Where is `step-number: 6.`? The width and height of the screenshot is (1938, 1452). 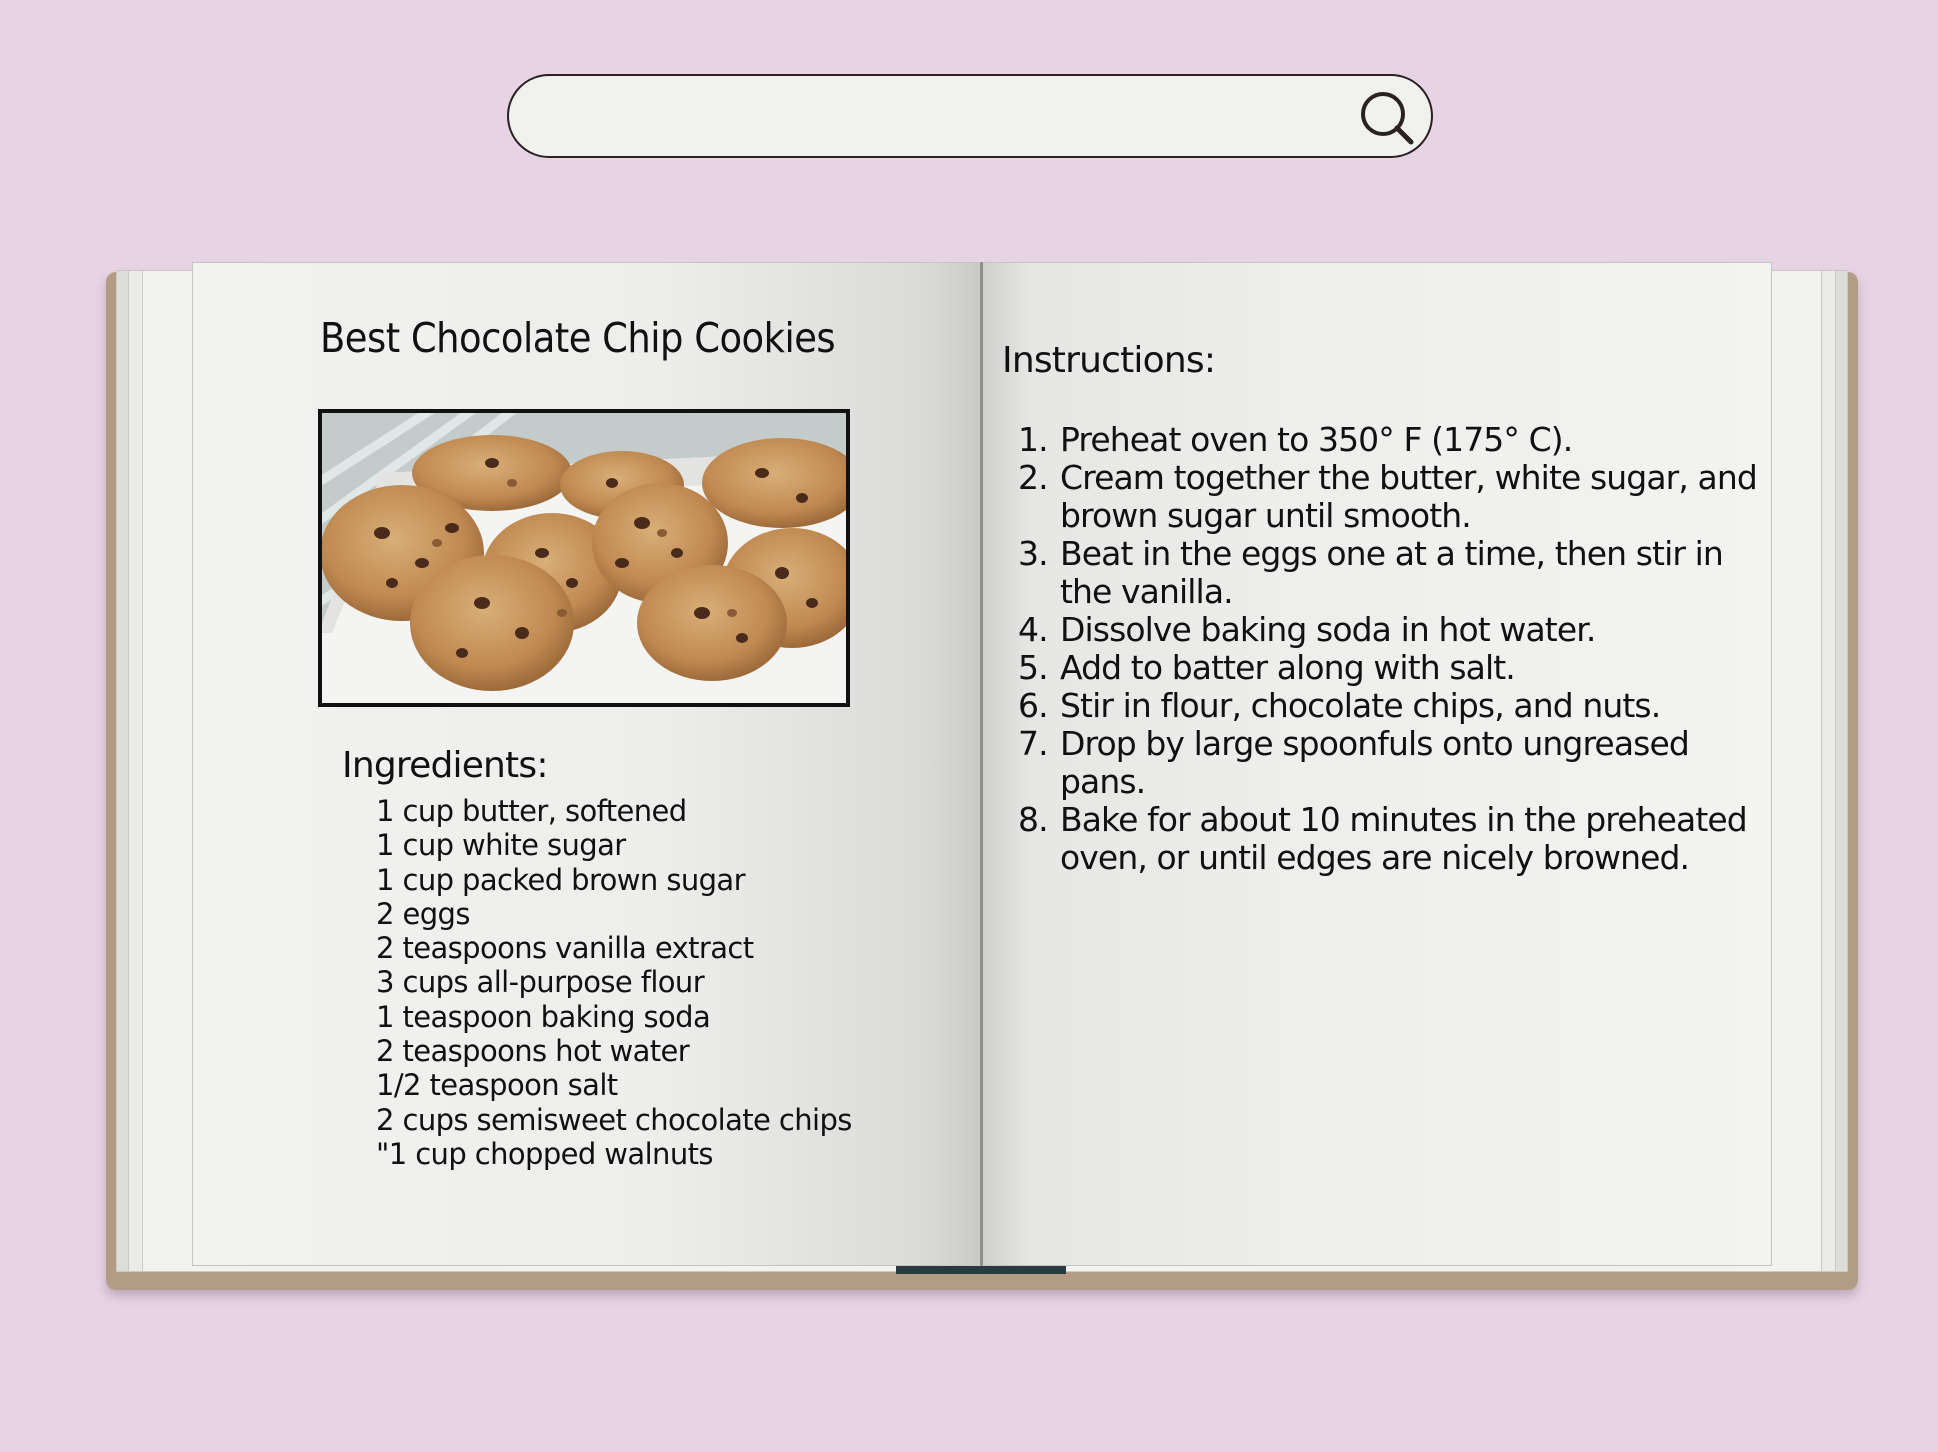
step-number: 6. is located at coordinates (1033, 705).